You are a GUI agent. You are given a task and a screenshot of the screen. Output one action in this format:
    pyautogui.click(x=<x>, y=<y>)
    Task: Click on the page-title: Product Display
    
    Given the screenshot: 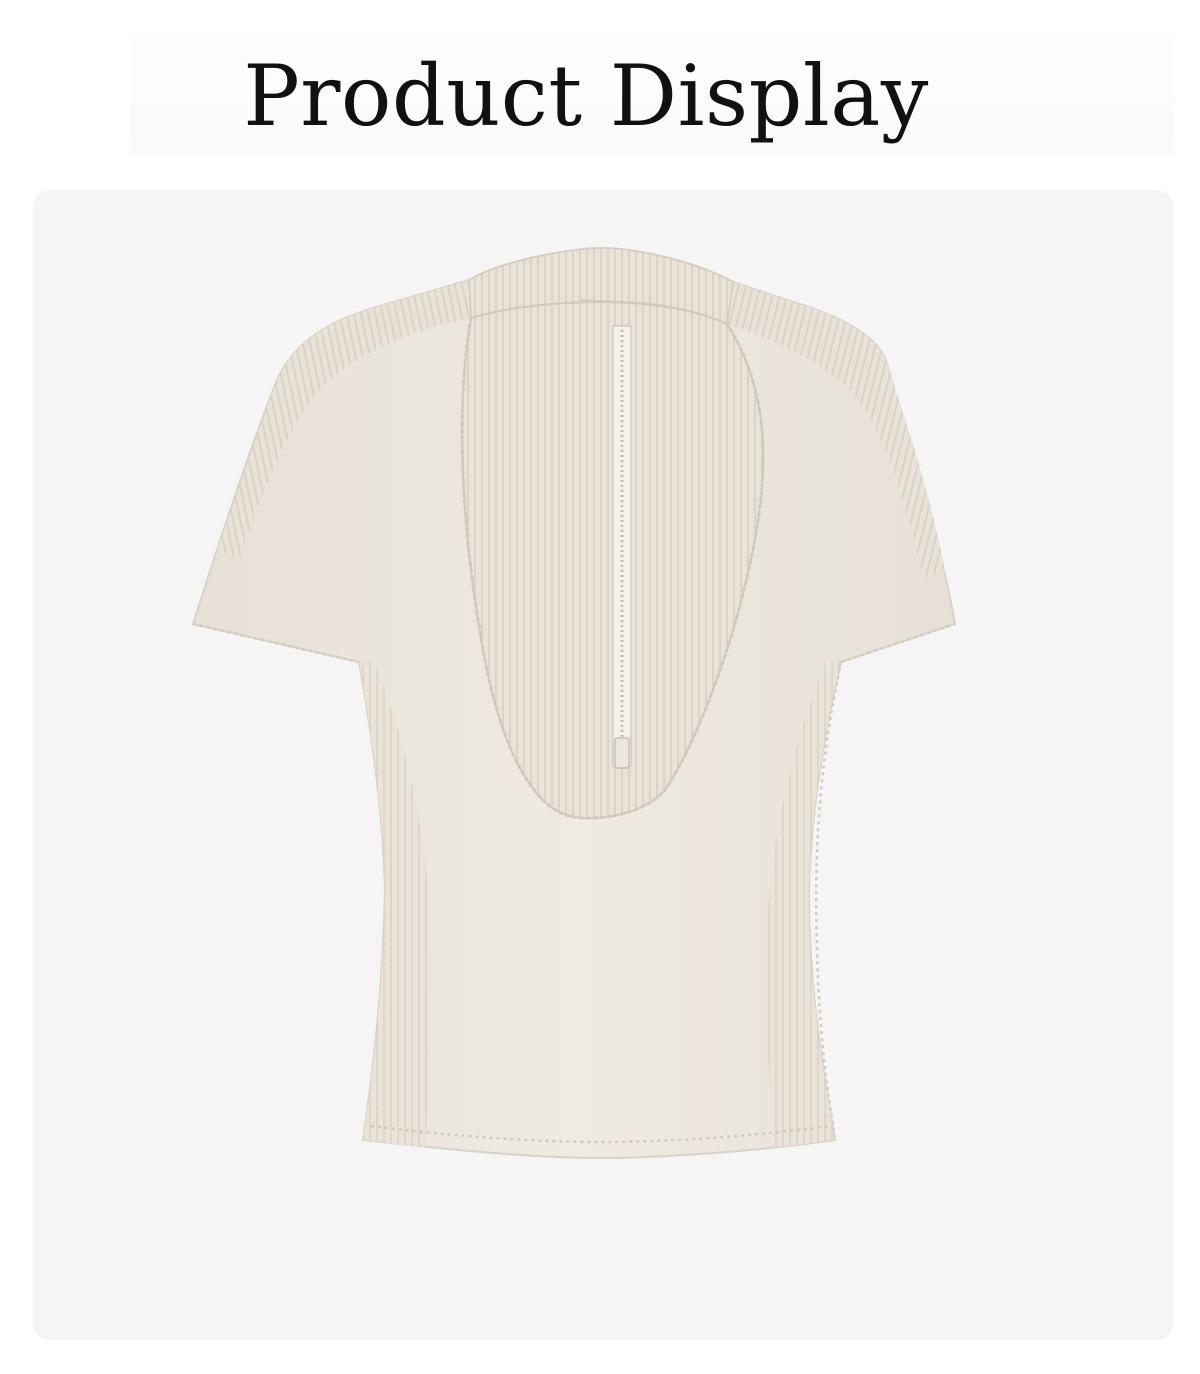 What is the action you would take?
    pyautogui.click(x=586, y=96)
    